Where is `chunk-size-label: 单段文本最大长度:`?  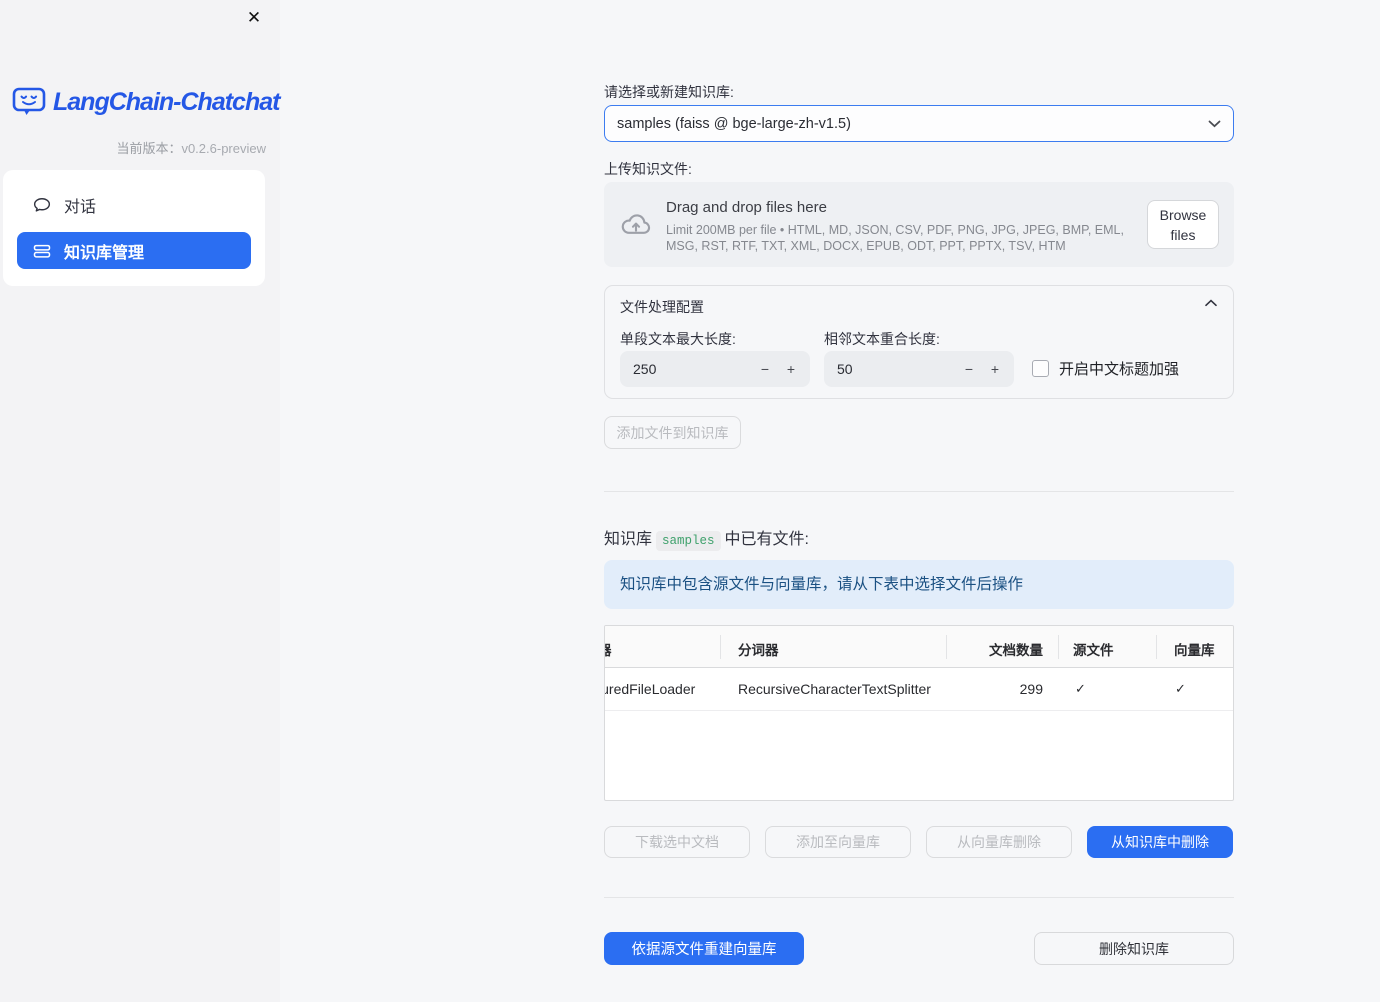
chunk-size-label: 单段文本最大长度: is located at coordinates (678, 339).